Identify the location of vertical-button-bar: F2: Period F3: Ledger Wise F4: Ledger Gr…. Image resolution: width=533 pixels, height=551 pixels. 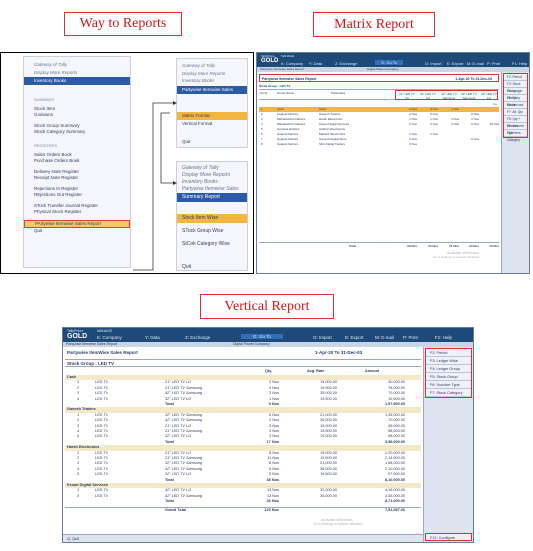
(448, 444).